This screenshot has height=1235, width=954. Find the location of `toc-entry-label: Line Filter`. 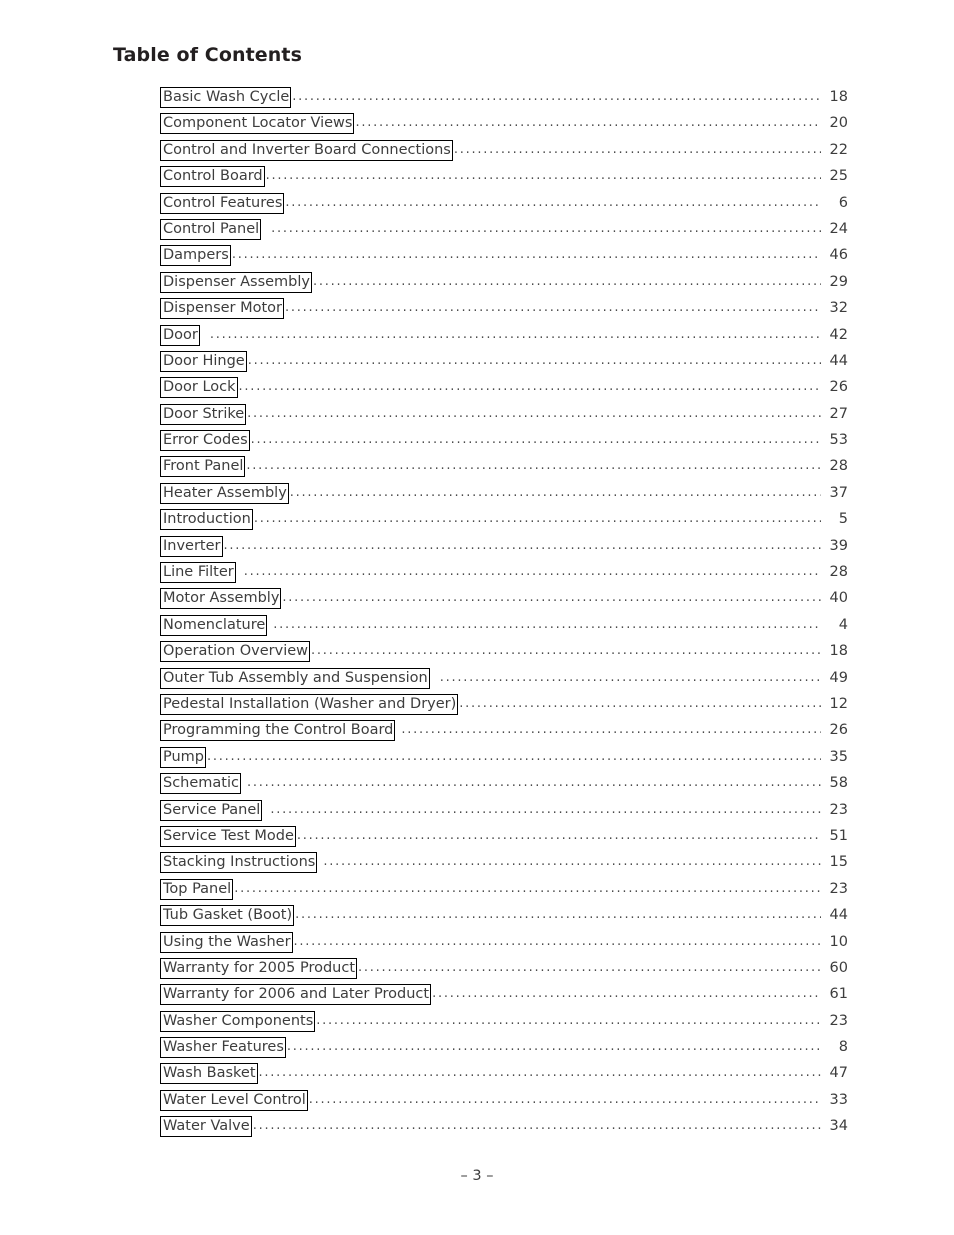

toc-entry-label: Line Filter is located at coordinates (198, 573).